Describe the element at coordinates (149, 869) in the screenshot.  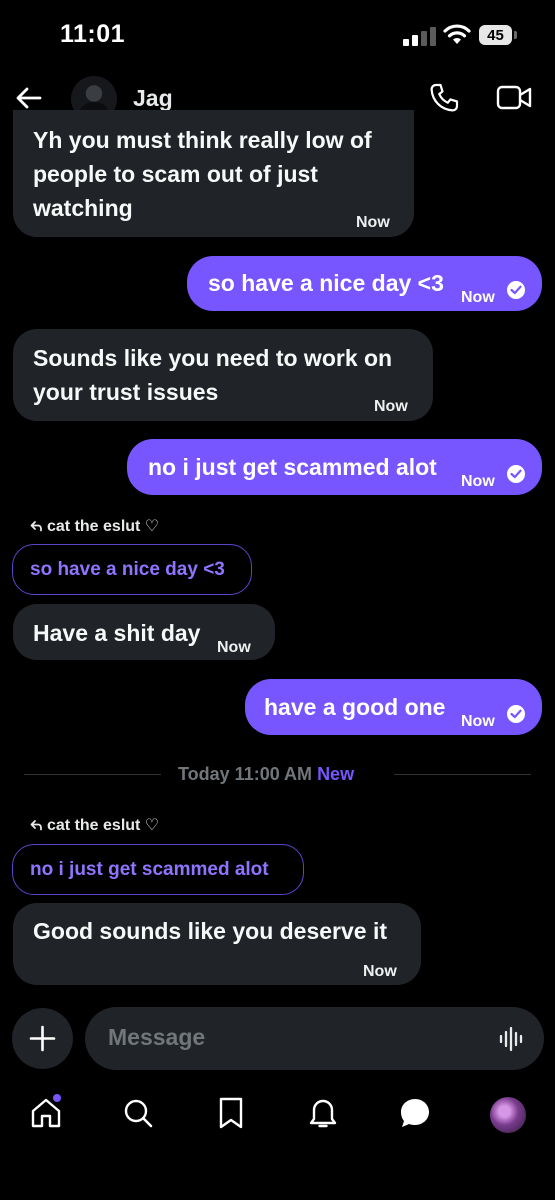
I see `quoted-text: no i just get scammed alot` at that location.